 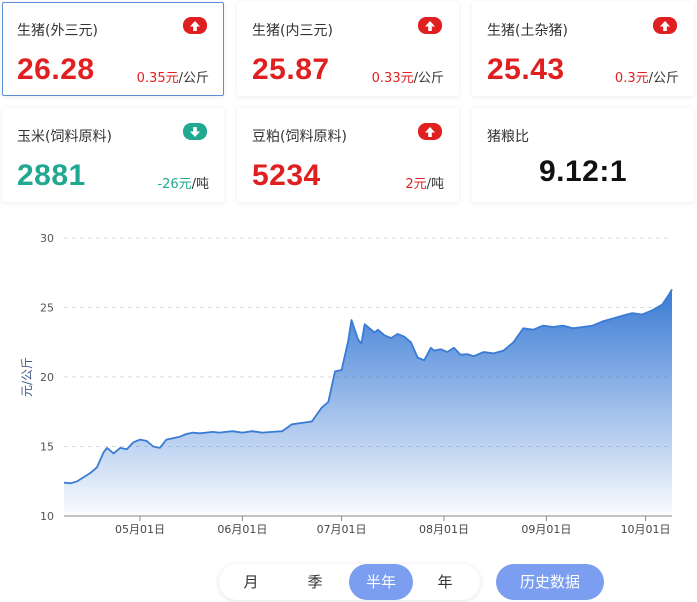 What do you see at coordinates (583, 171) in the screenshot?
I see `card-value: 9.12:1` at bounding box center [583, 171].